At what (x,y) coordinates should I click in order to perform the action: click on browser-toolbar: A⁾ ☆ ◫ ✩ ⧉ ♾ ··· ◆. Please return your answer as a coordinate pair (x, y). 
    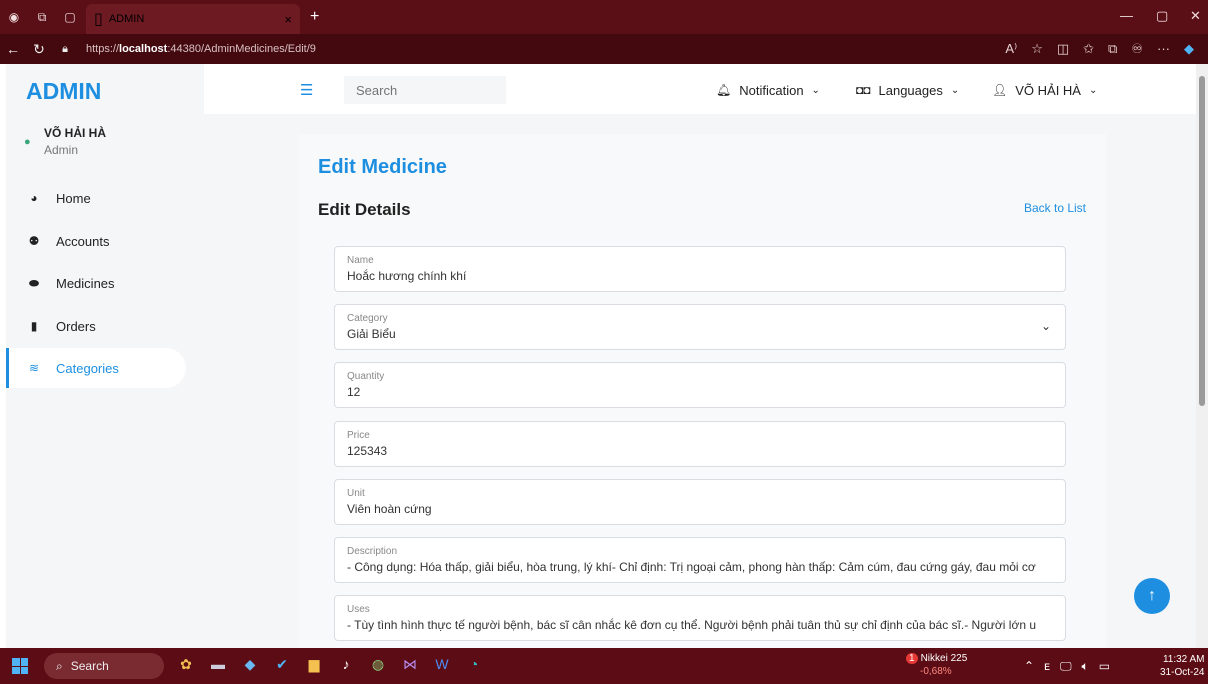
    Looking at the image, I should click on (1099, 49).